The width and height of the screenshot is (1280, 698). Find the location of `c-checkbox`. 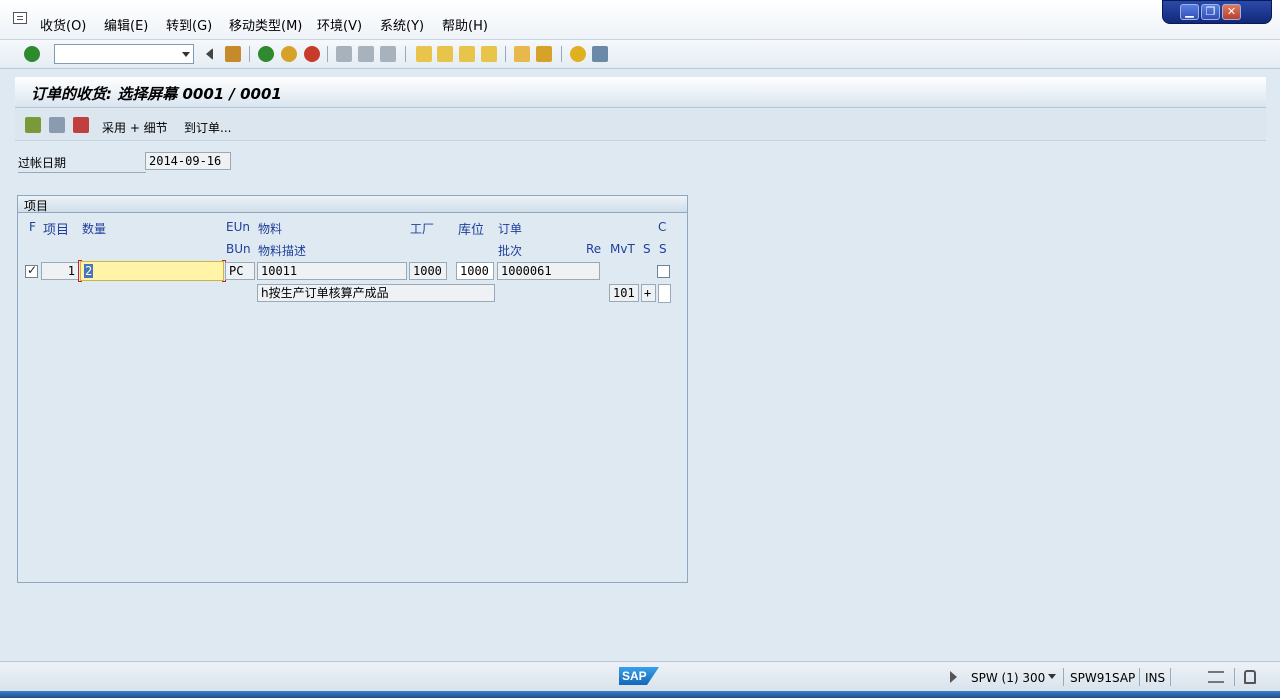

c-checkbox is located at coordinates (663, 271).